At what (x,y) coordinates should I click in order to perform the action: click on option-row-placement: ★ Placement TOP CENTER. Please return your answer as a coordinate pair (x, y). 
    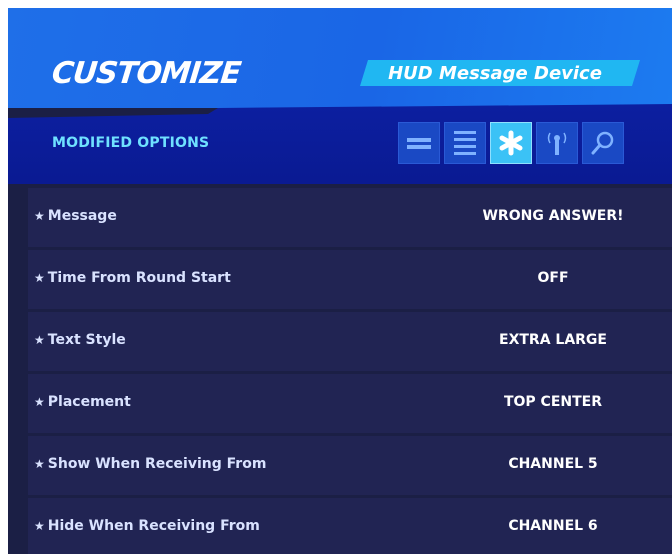
    Looking at the image, I should click on (350, 403).